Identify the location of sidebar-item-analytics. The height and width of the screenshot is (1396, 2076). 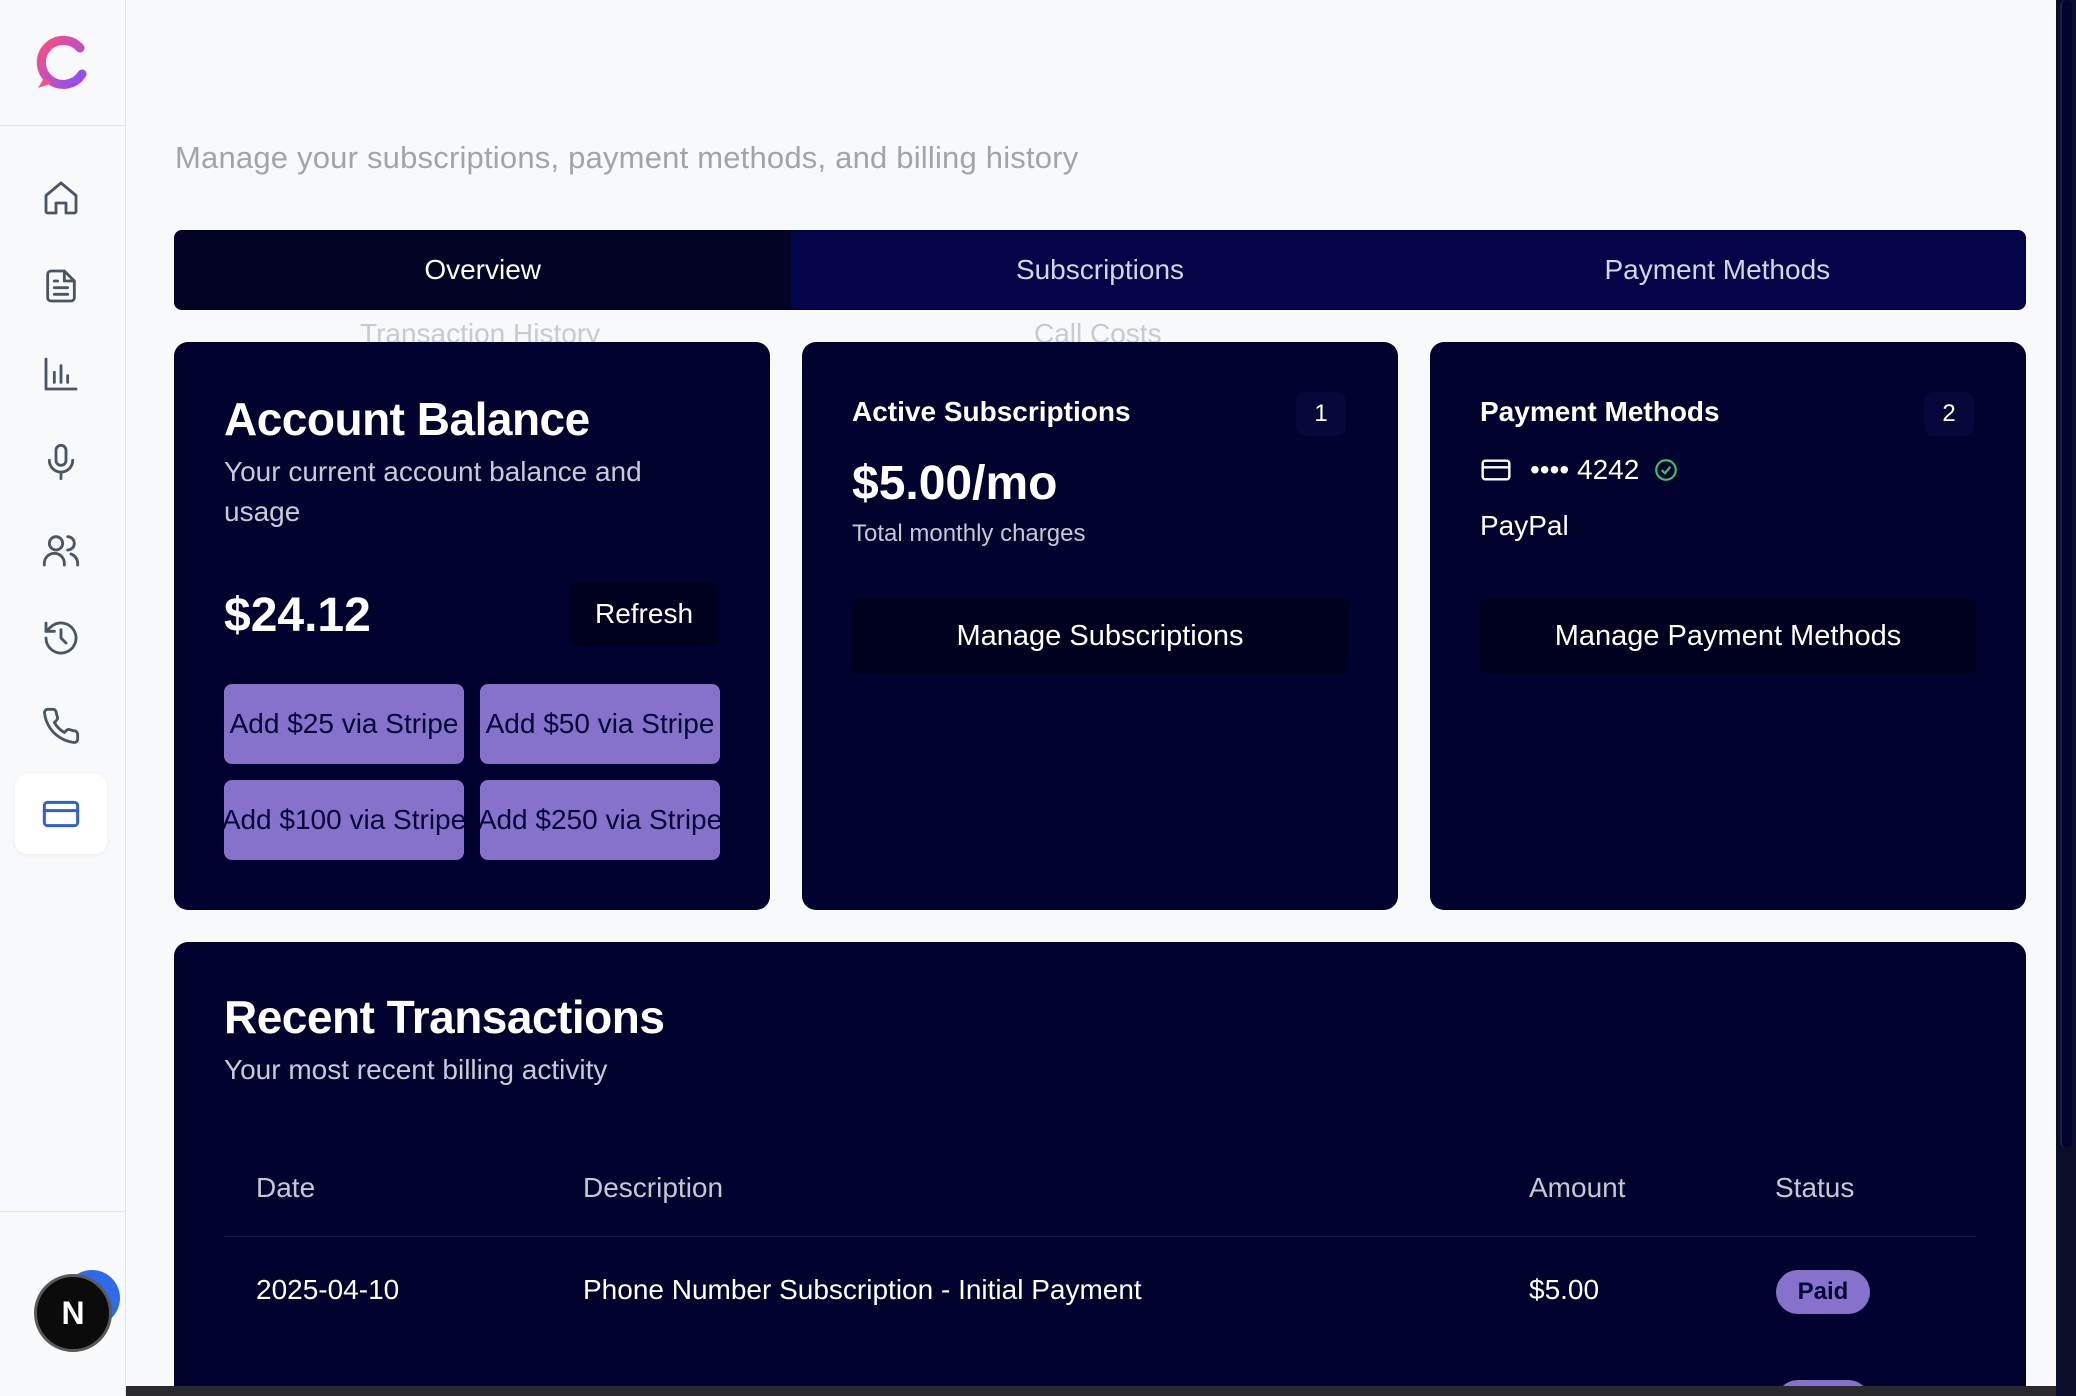
(61, 374).